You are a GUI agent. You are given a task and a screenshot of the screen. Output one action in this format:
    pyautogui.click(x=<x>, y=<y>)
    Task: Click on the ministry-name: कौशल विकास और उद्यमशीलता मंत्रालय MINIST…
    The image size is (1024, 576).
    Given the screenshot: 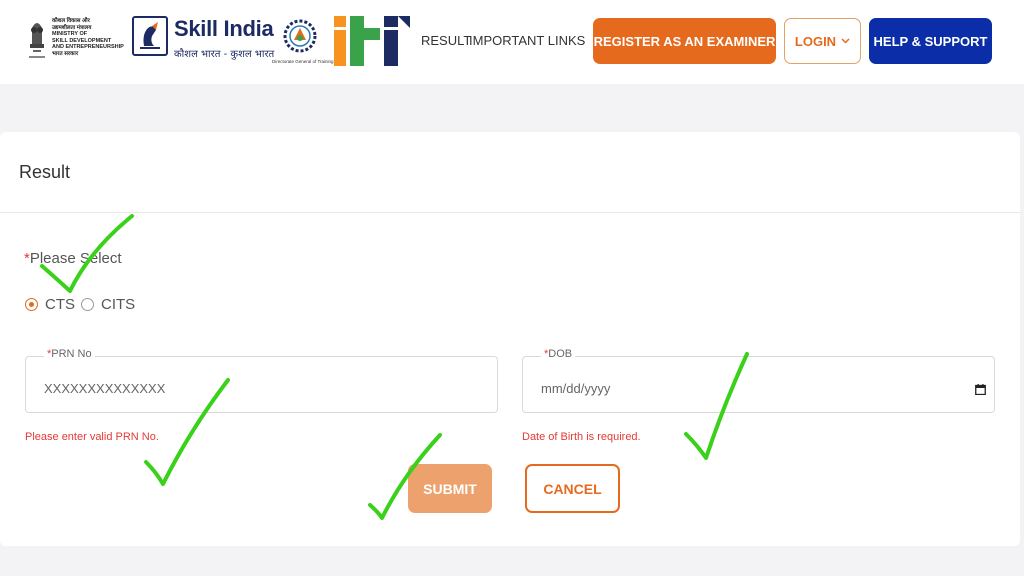 What is the action you would take?
    pyautogui.click(x=88, y=37)
    